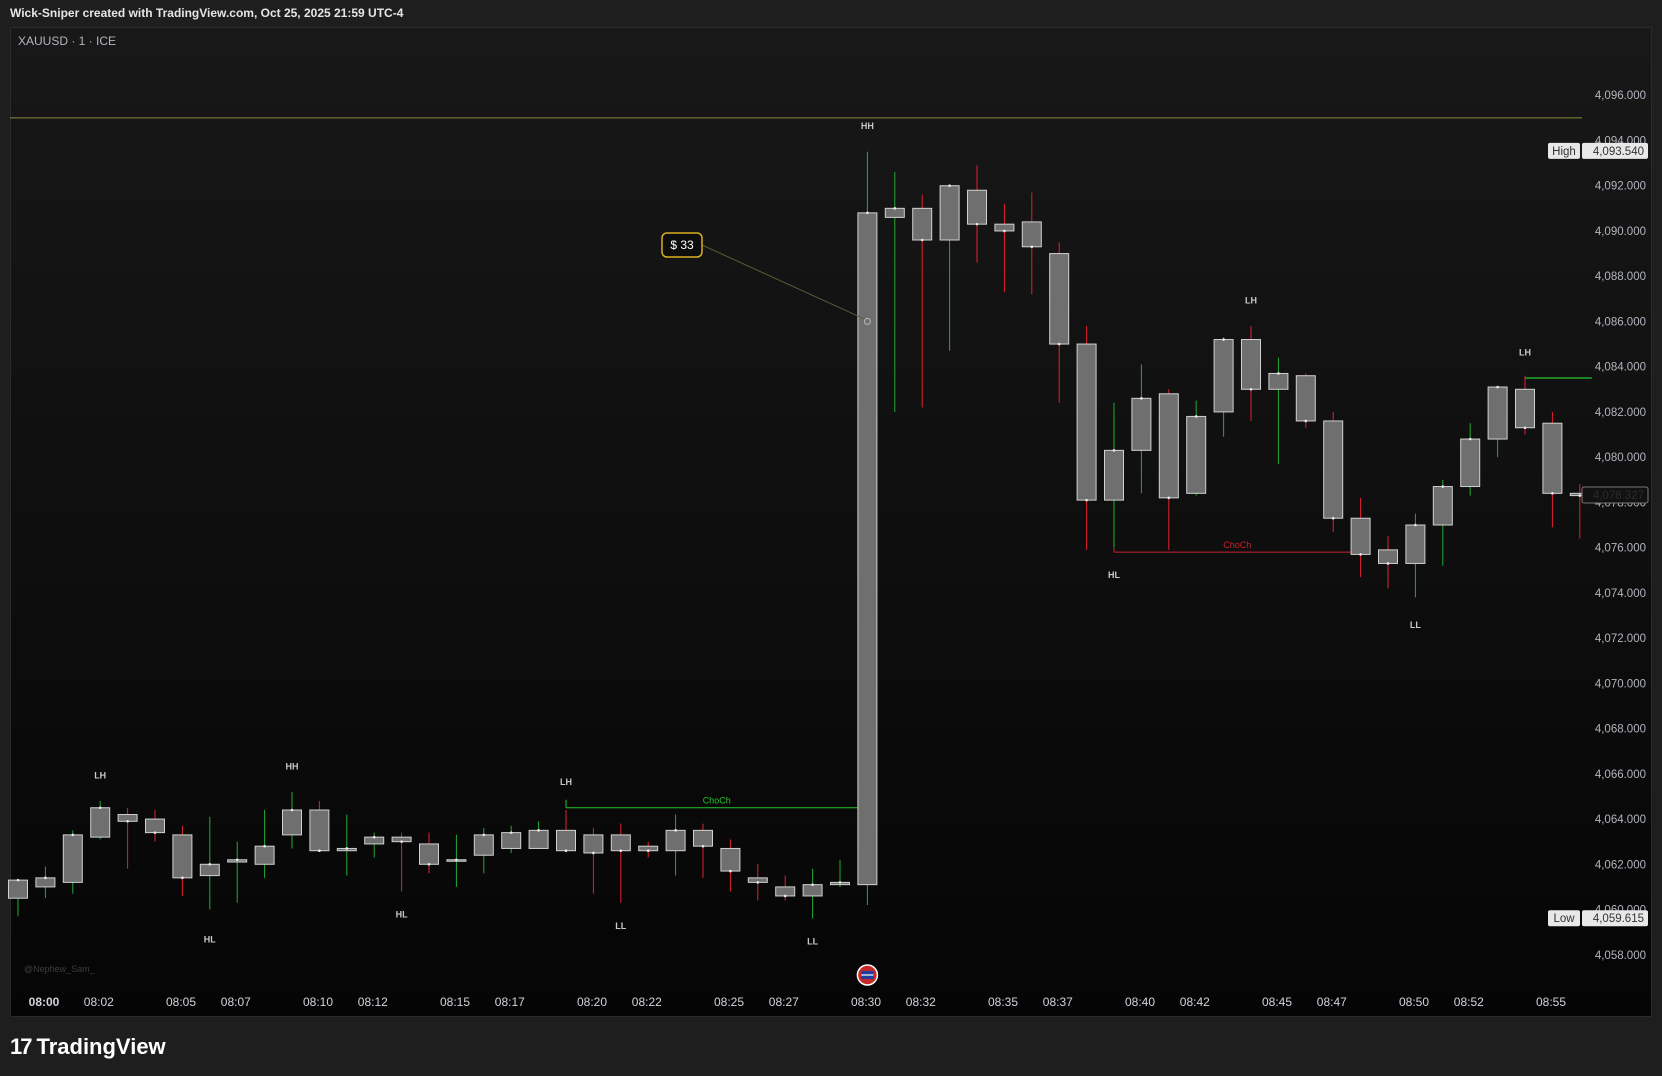 The height and width of the screenshot is (1076, 1662). I want to click on swing-label: LL, so click(1415, 625).